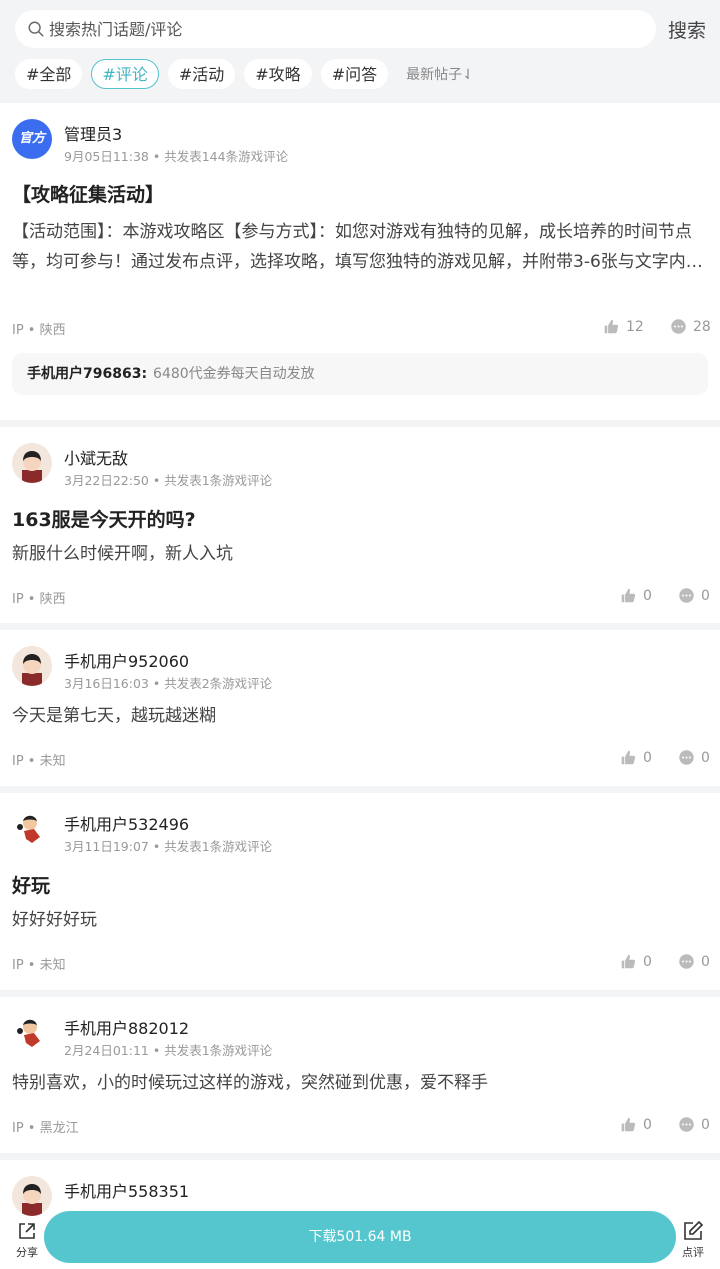 The image size is (720, 1269). I want to click on username: 手机用户532496, so click(126, 823).